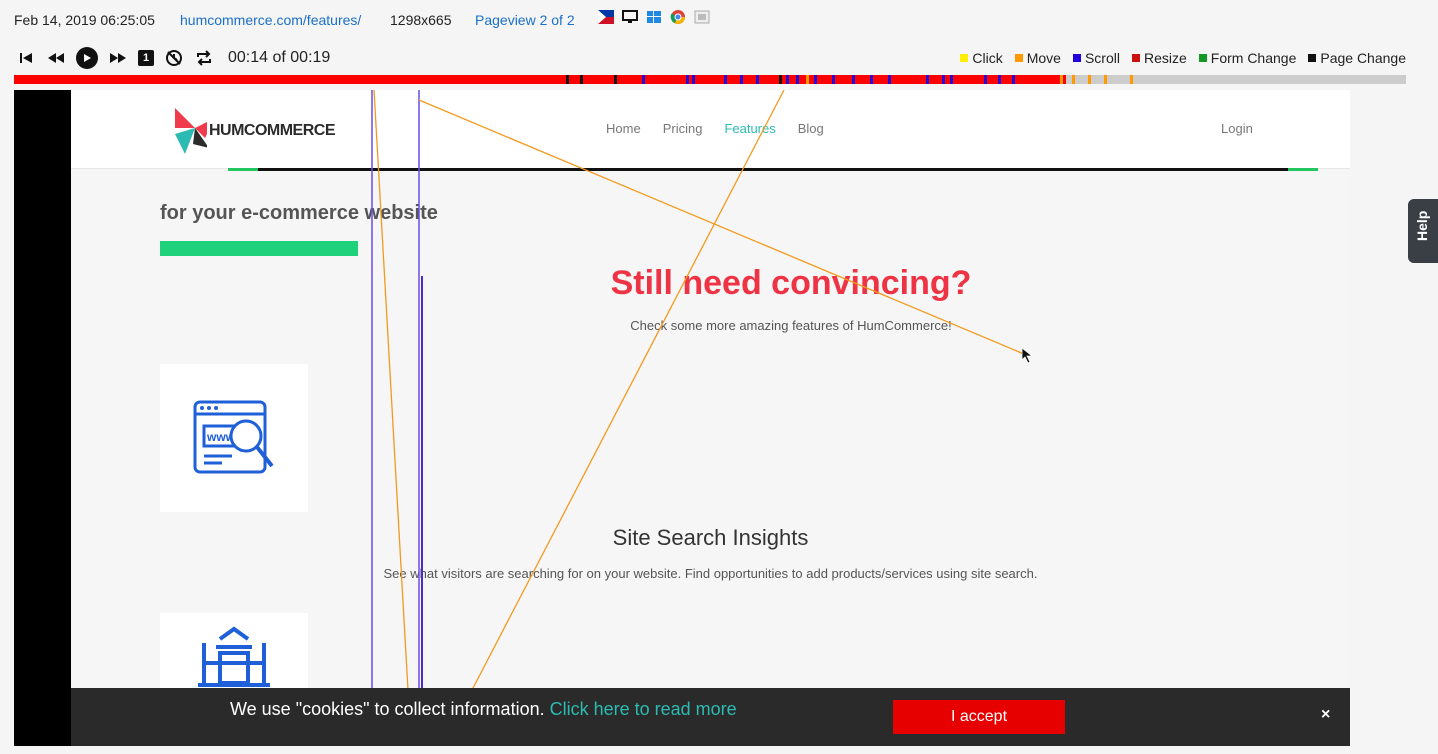 The width and height of the screenshot is (1438, 754). Describe the element at coordinates (87, 58) in the screenshot. I see `play-icon` at that location.